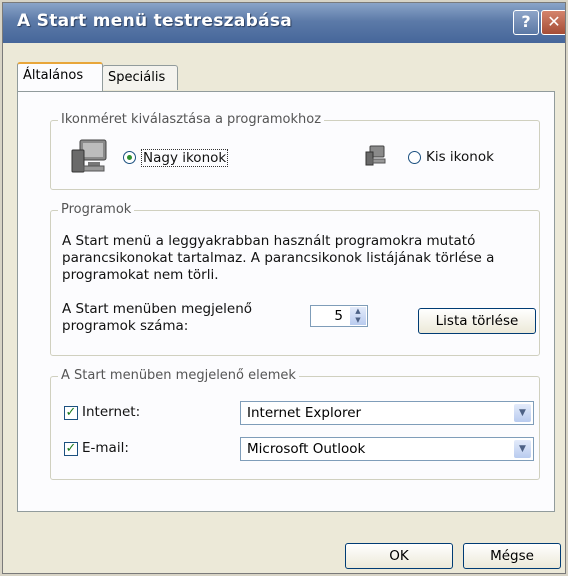 Image resolution: width=568 pixels, height=576 pixels. I want to click on tab-general: Általános, so click(60, 76).